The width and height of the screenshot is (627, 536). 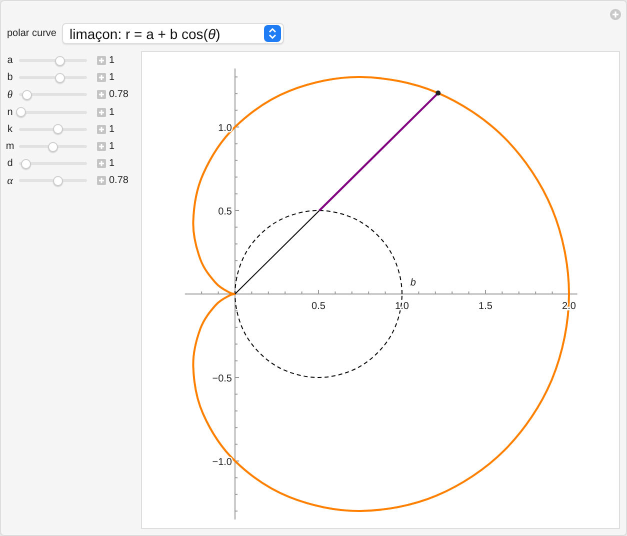 What do you see at coordinates (173, 33) in the screenshot?
I see `curve-dropdown: limaçon: r = a + b cos(θ)` at bounding box center [173, 33].